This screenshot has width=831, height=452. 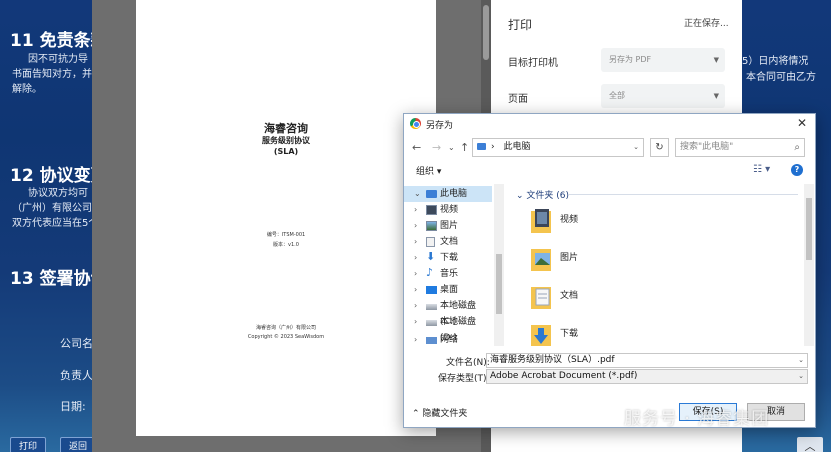 I want to click on tree-item-drive-d: › 本地磁盘 (D:), so click(x=448, y=328).